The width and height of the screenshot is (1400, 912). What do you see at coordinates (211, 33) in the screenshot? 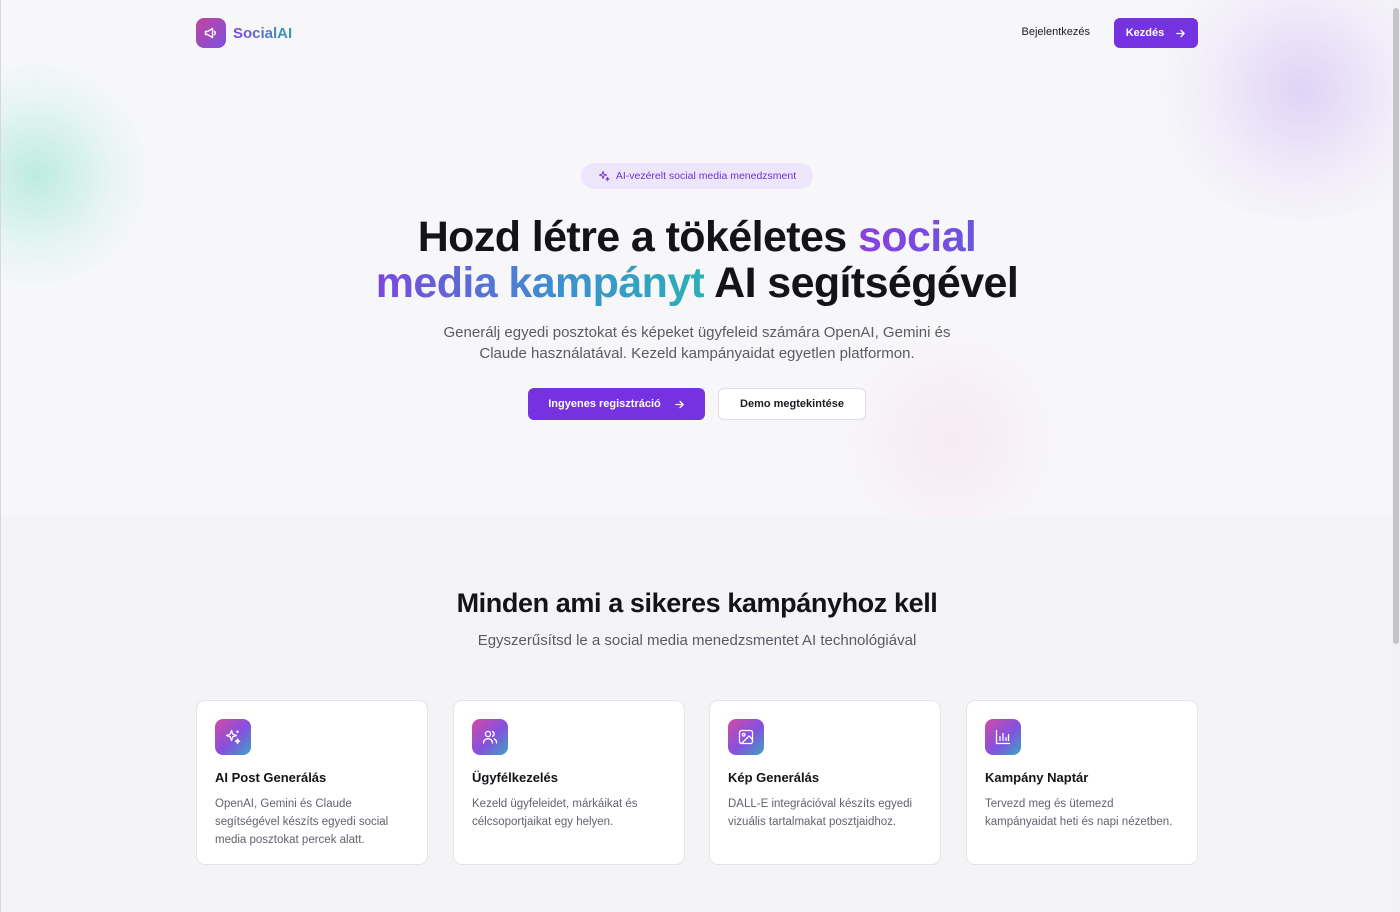
I see `megaphone-icon` at bounding box center [211, 33].